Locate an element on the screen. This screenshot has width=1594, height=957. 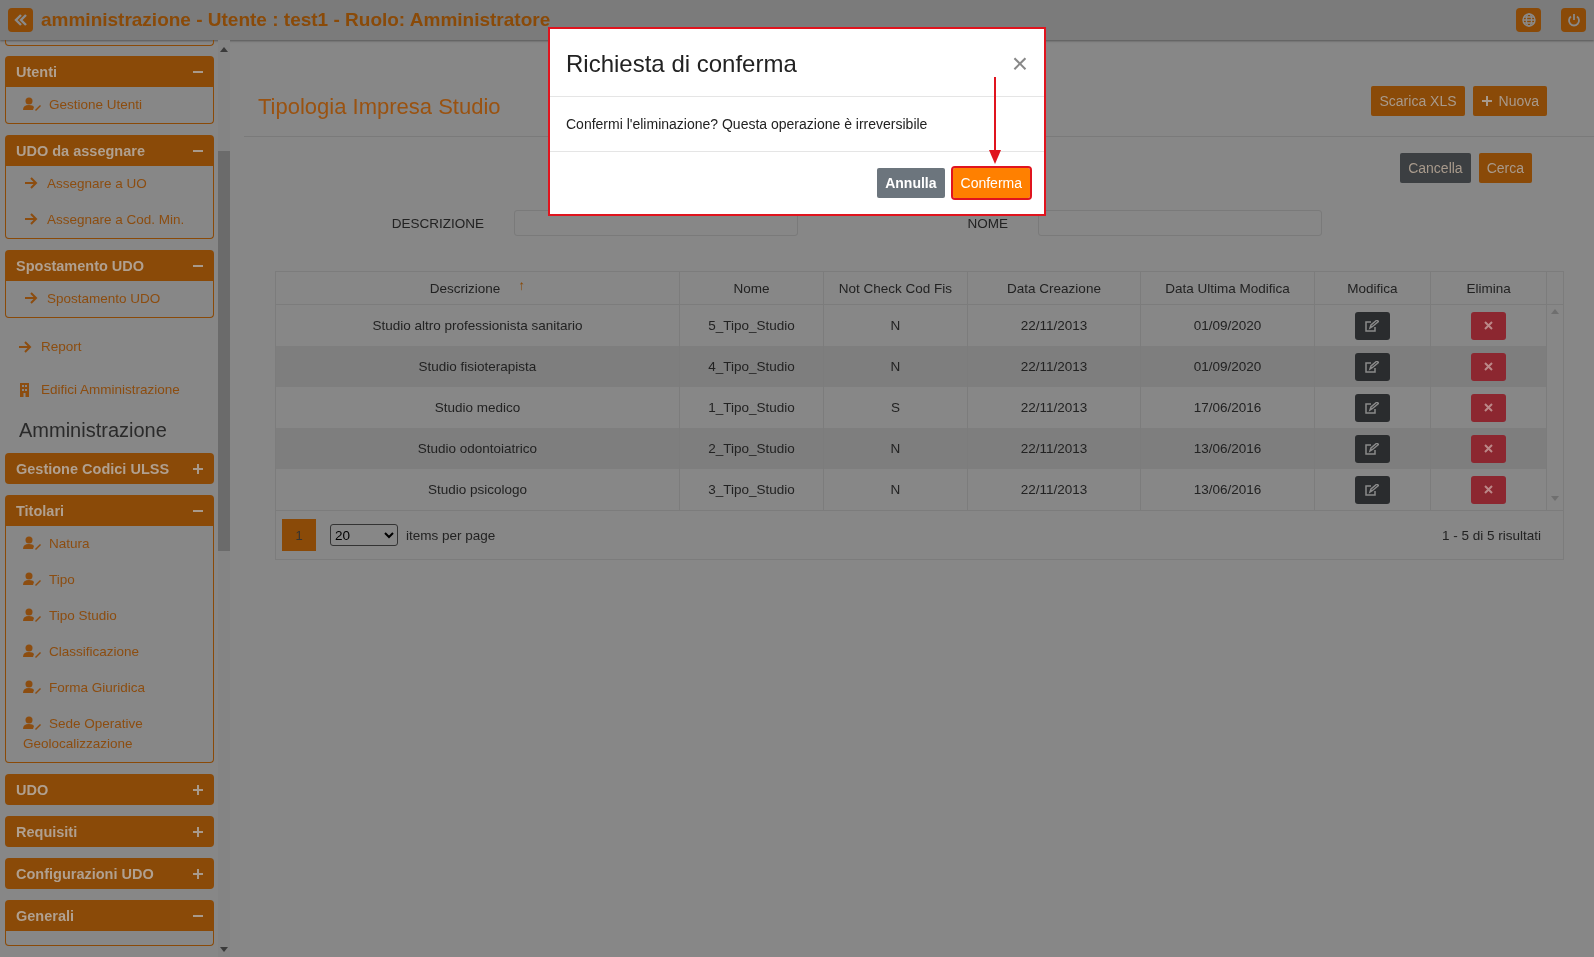
globe-icon is located at coordinates (1528, 20).